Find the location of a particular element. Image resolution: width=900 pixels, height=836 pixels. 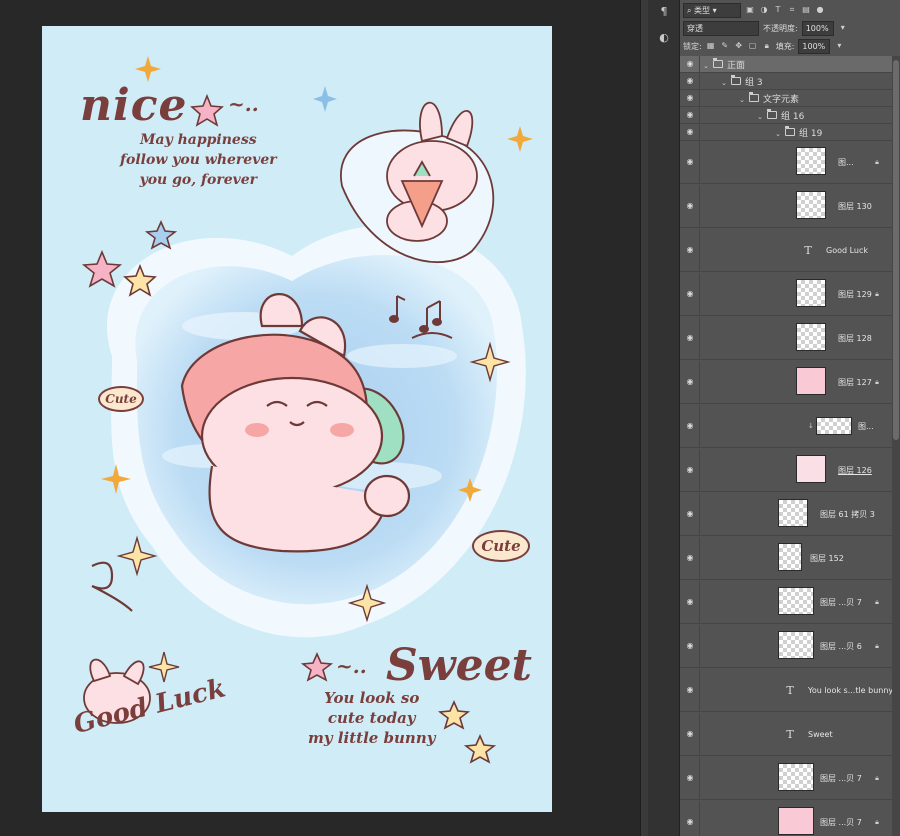

lock-paint-icon: ✎ is located at coordinates (725, 46).